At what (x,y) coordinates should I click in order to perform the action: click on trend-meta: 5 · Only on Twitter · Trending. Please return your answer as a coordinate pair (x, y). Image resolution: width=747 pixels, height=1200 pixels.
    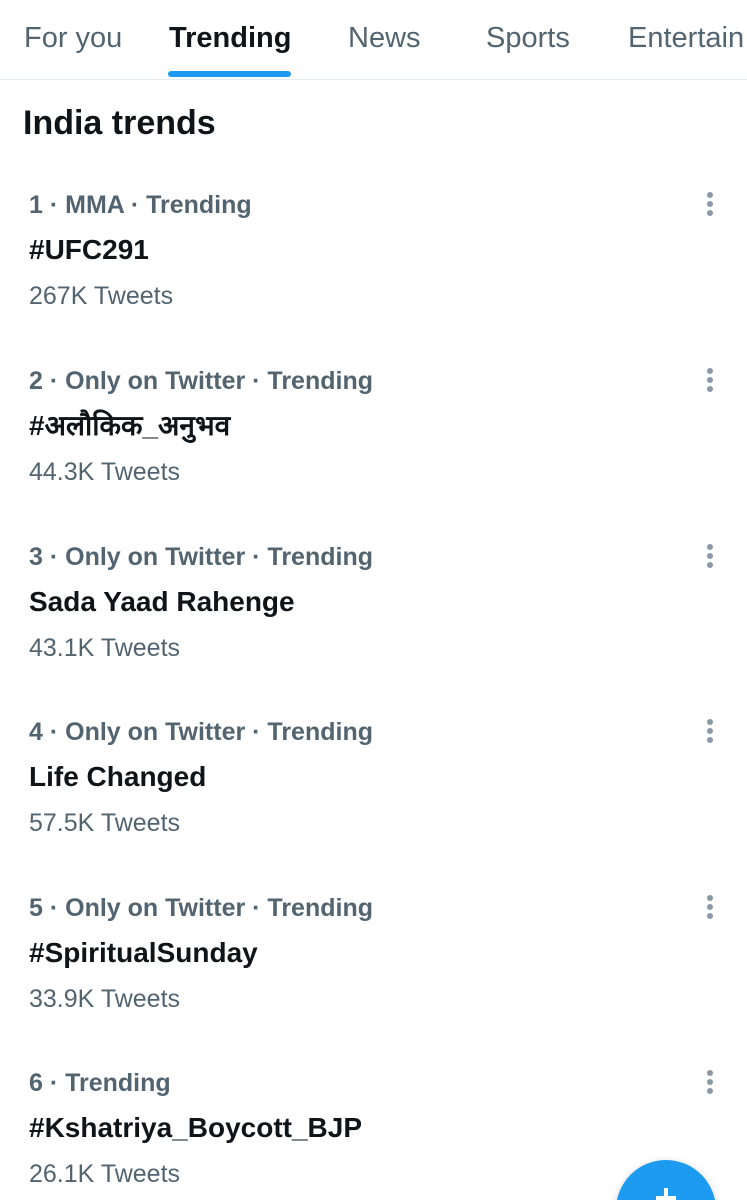
    Looking at the image, I should click on (201, 908).